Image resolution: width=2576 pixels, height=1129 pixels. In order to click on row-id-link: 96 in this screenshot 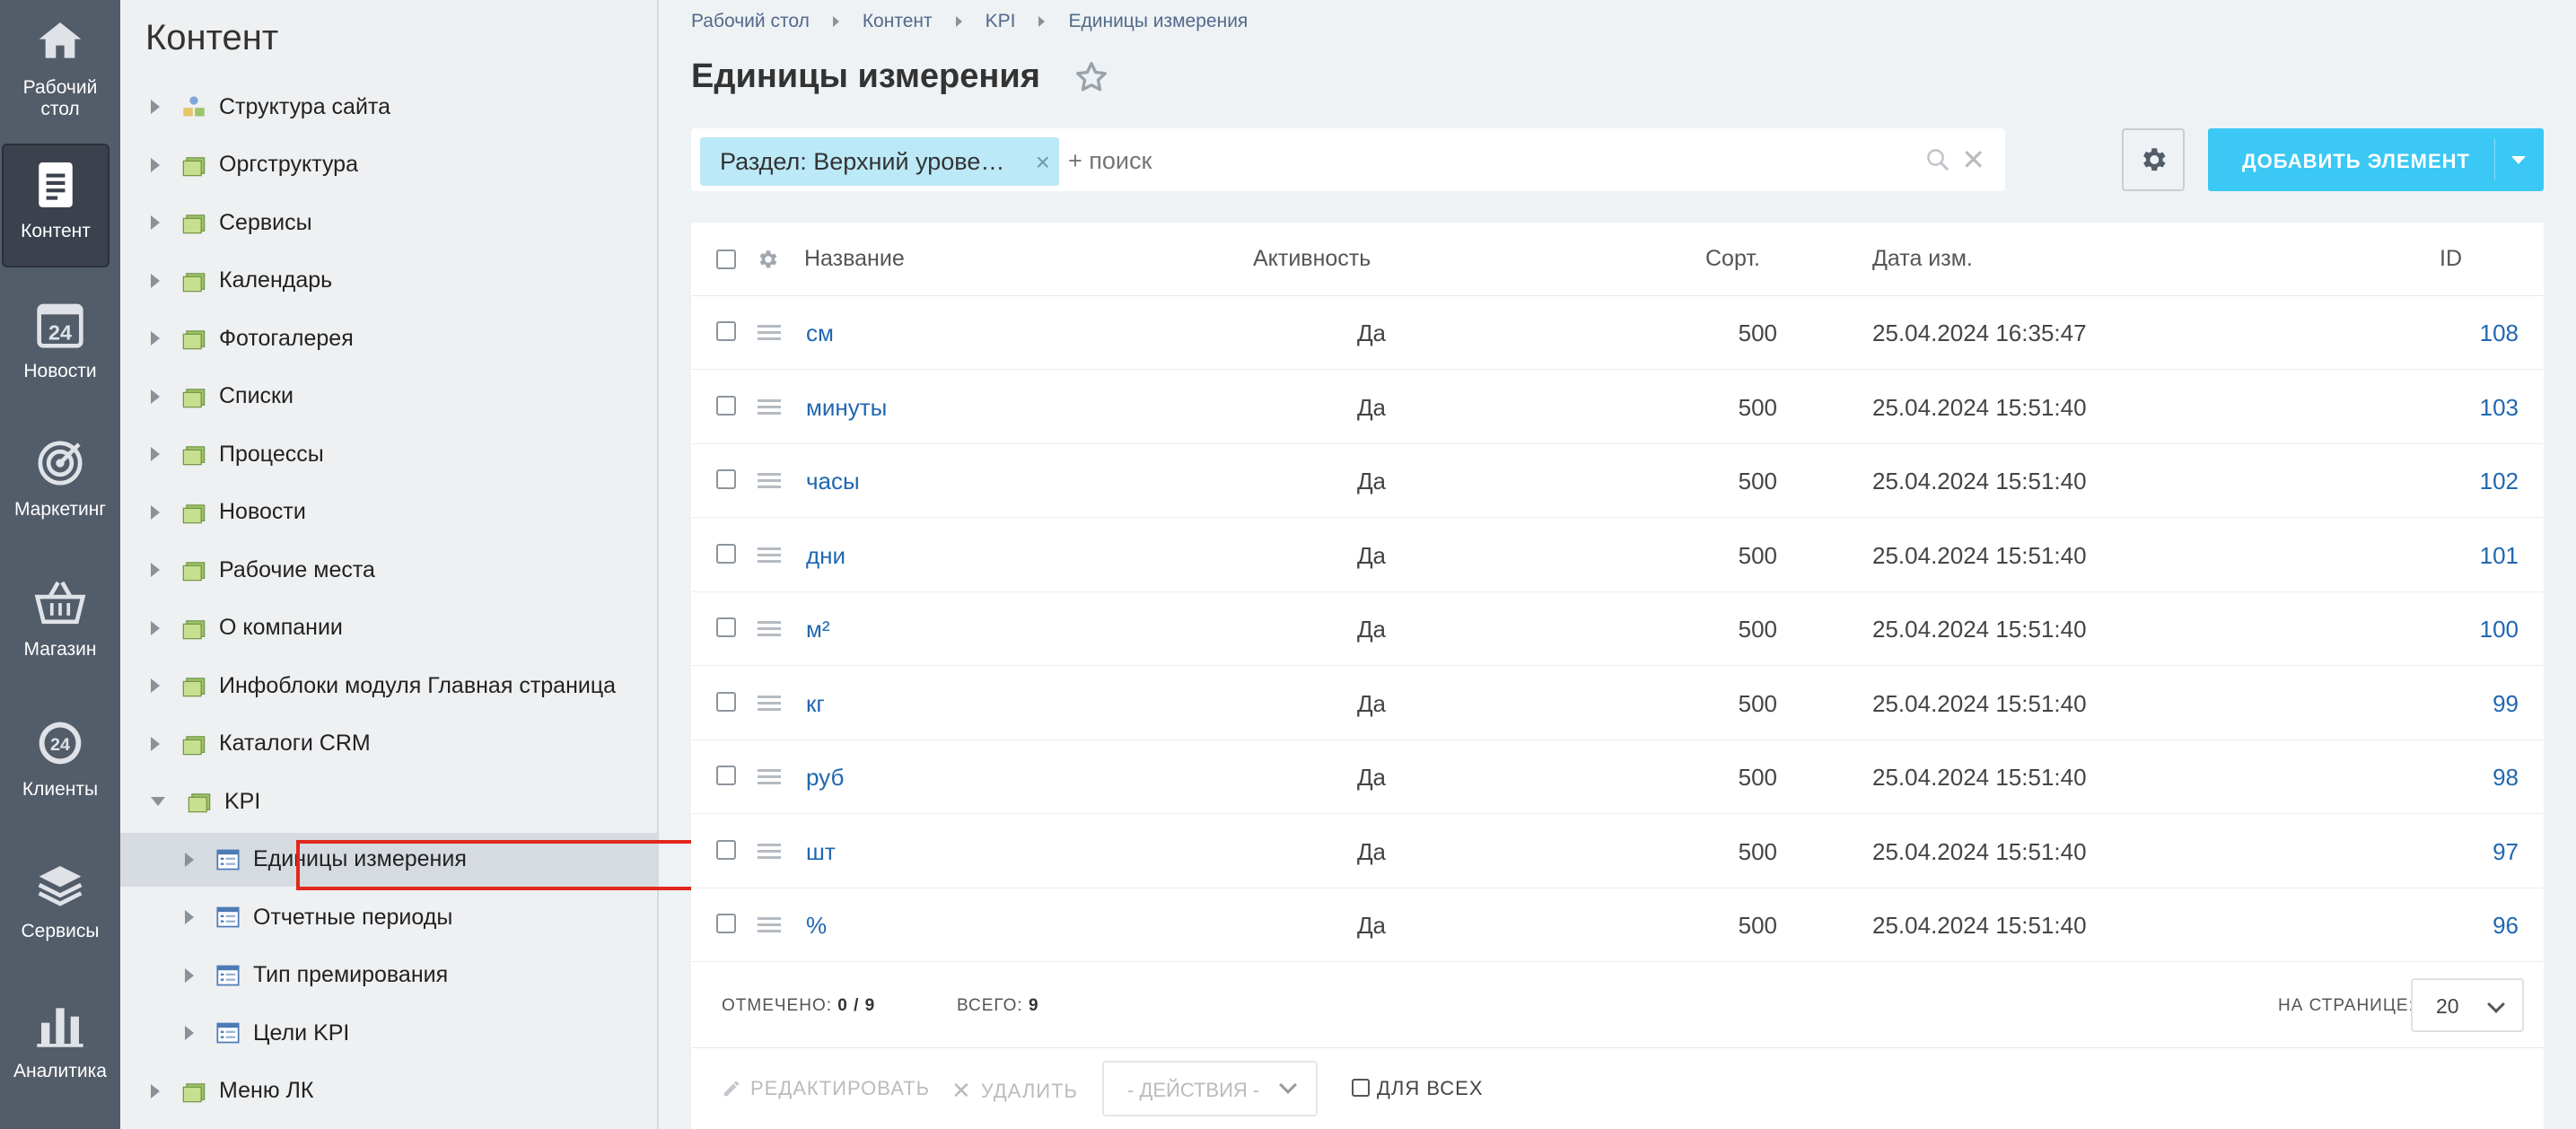, I will do `click(2506, 926)`.